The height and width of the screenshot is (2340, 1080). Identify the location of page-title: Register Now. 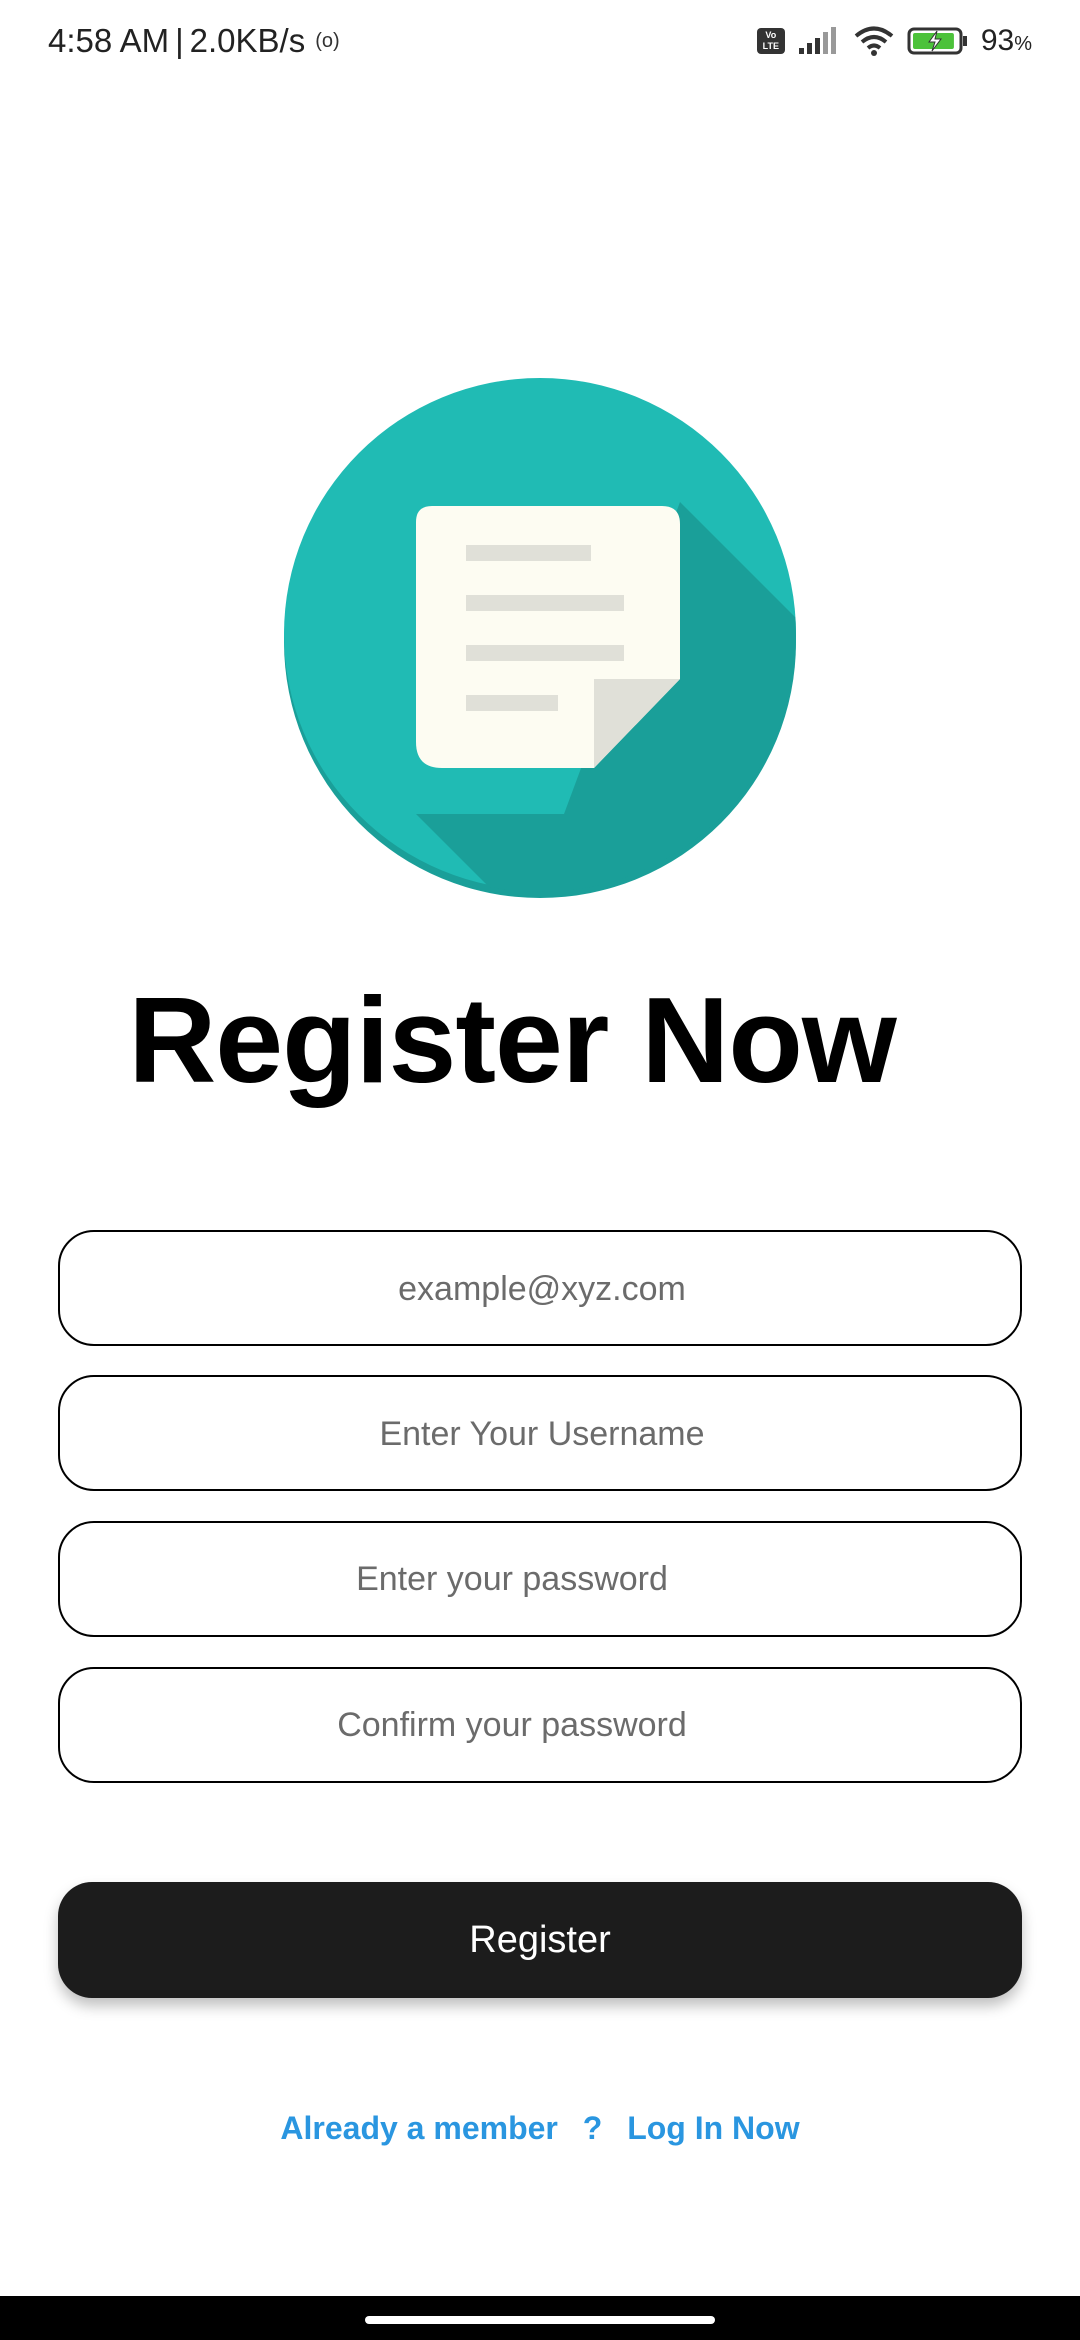
(512, 1040).